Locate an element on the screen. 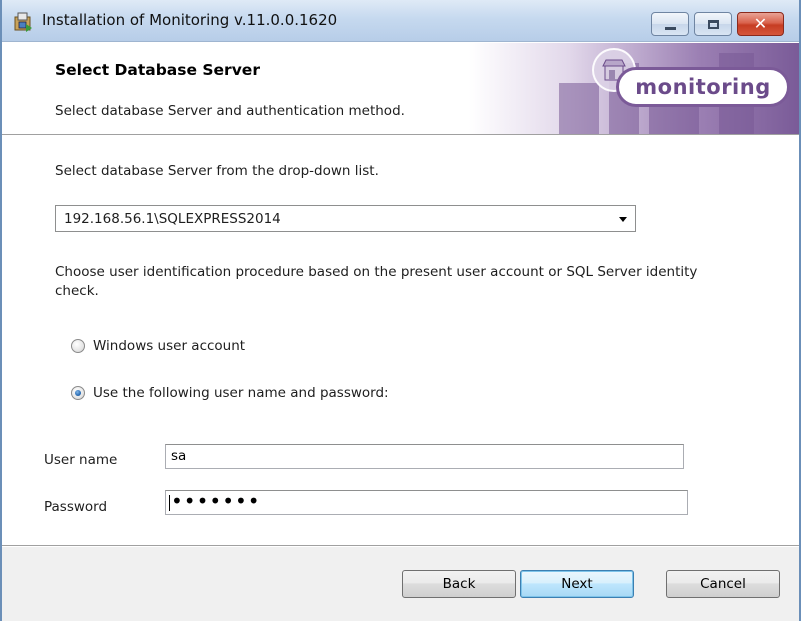  page-title: Select Database Server is located at coordinates (157, 70).